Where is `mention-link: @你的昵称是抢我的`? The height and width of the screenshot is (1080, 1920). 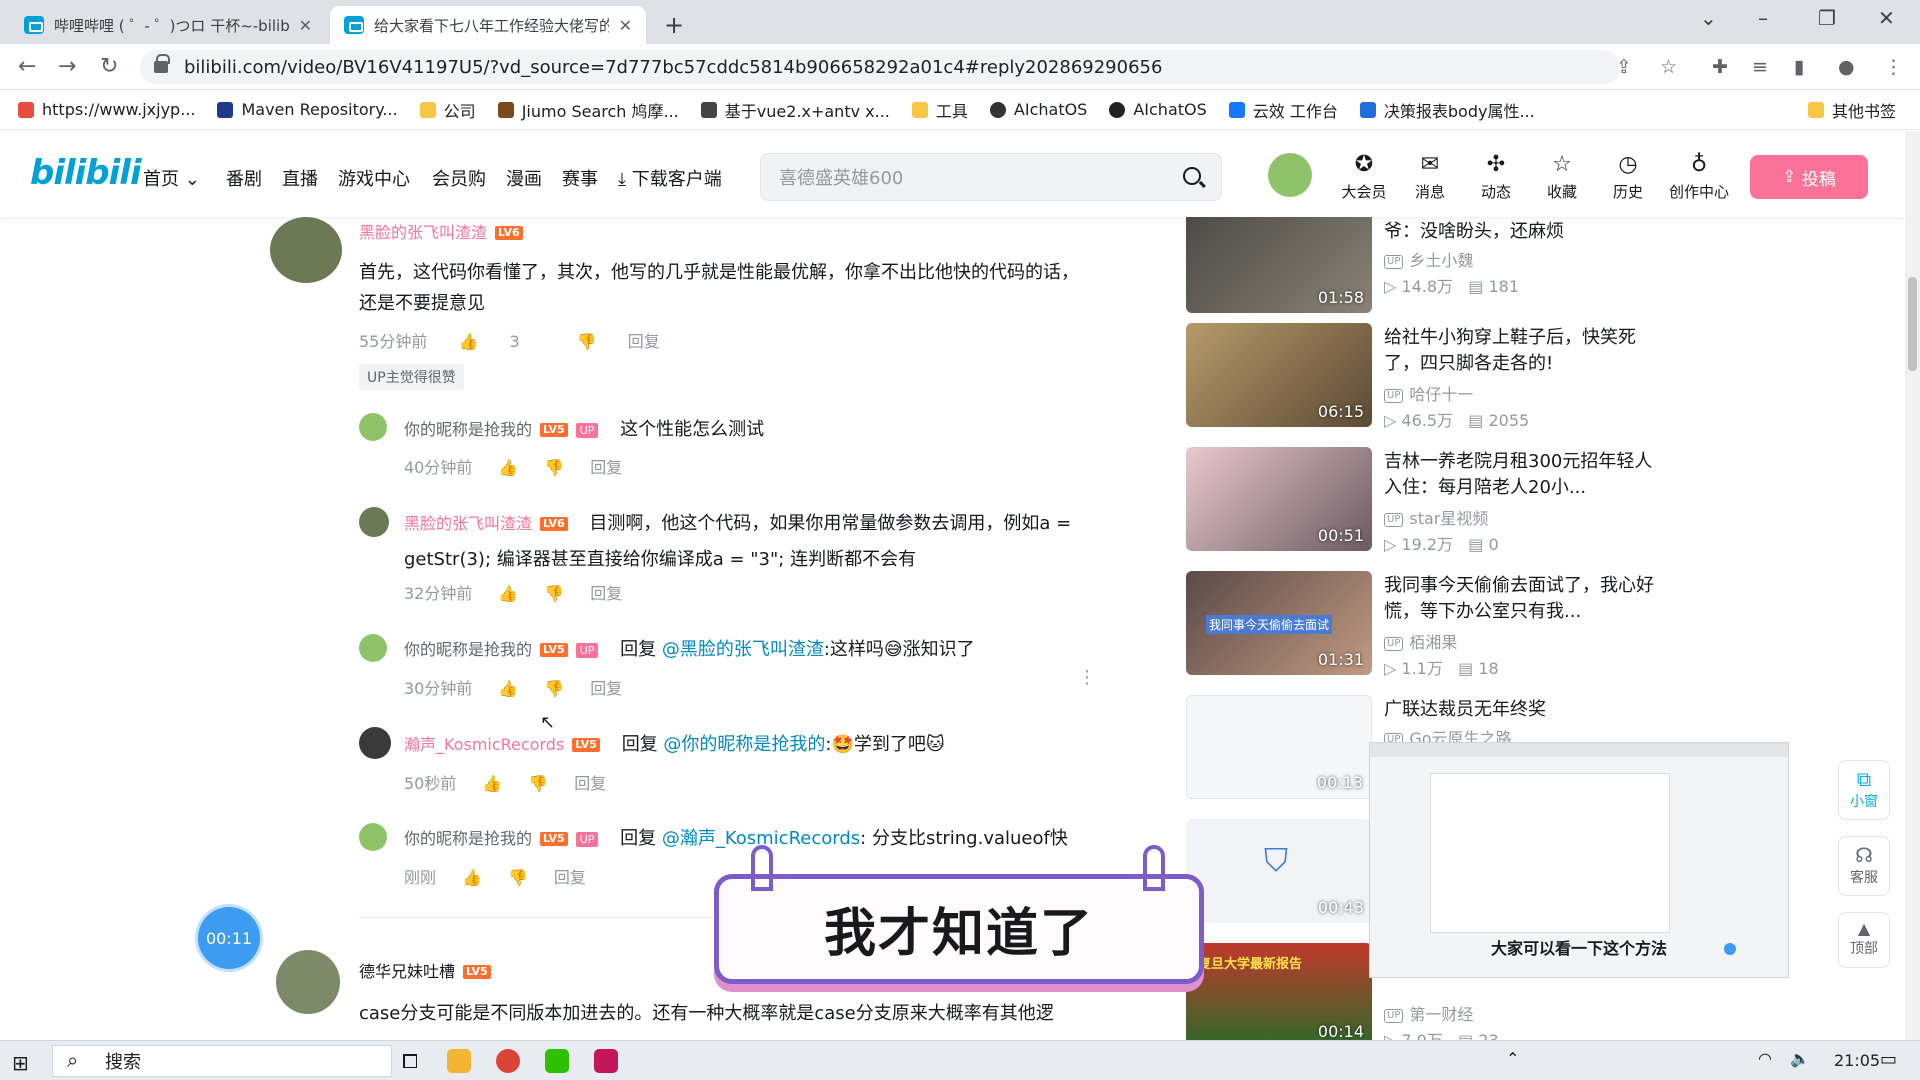
mention-link: @你的昵称是抢我的 is located at coordinates (744, 744).